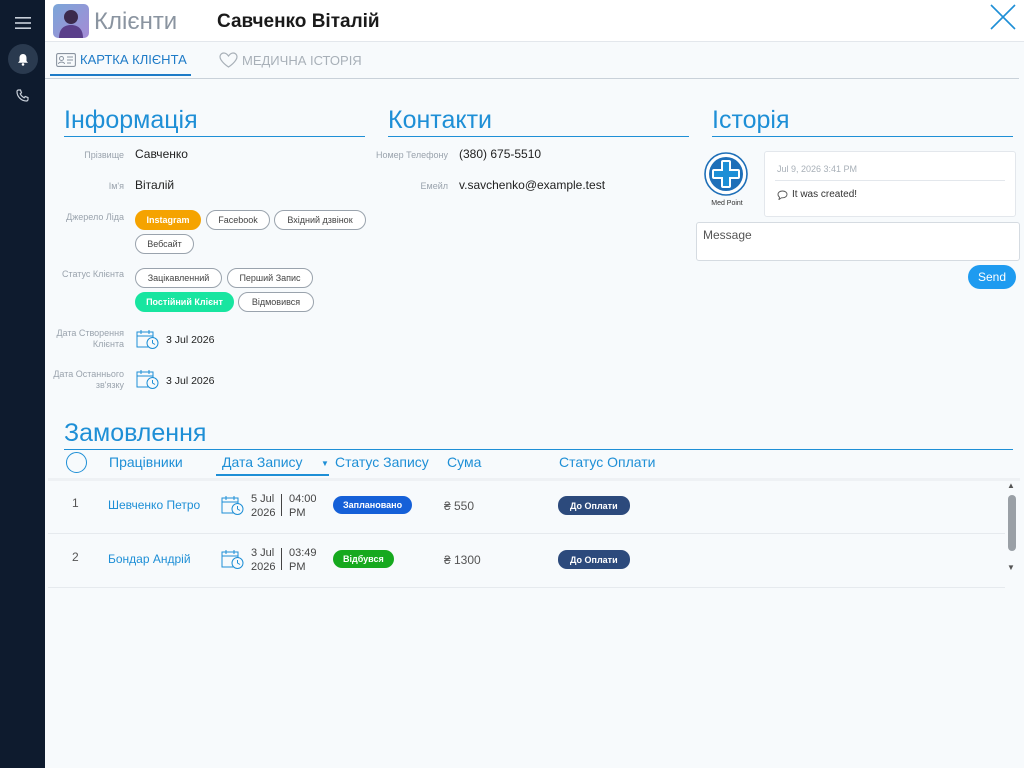  Describe the element at coordinates (109, 385) in the screenshot. I see `last-contact-date-label-line-2: зв'язку` at that location.